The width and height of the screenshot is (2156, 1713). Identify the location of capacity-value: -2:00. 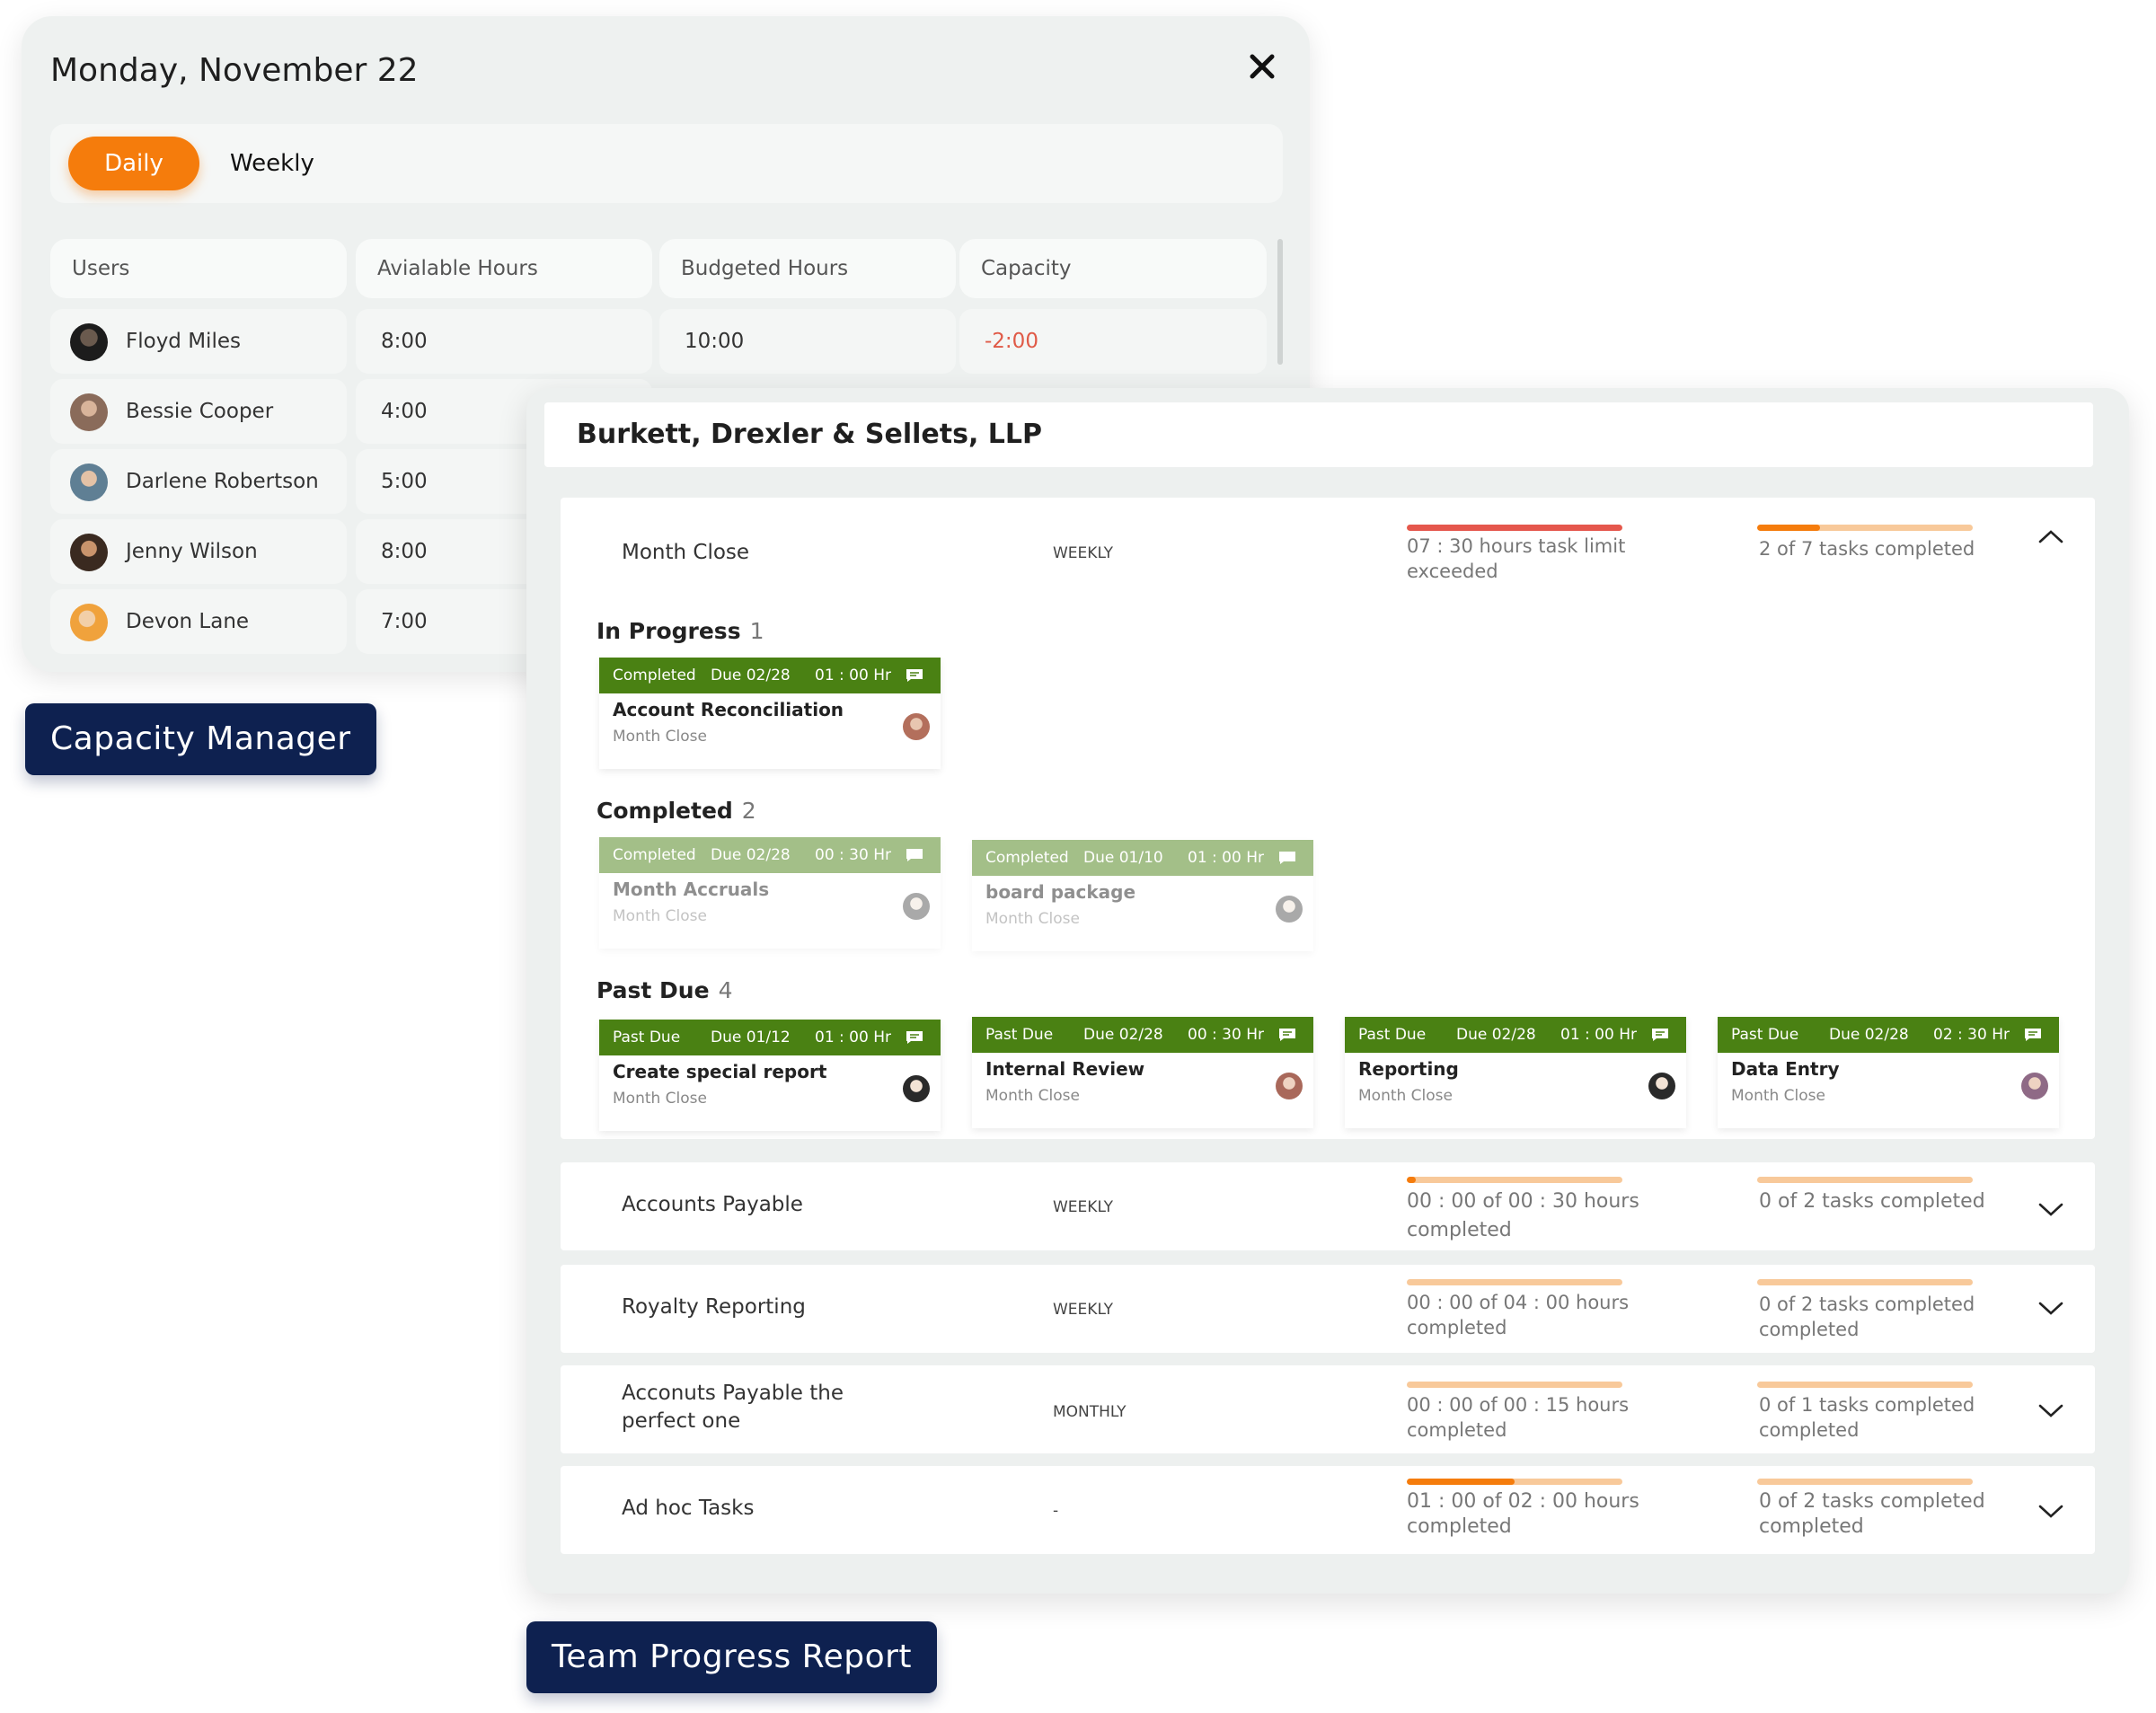
(1113, 341).